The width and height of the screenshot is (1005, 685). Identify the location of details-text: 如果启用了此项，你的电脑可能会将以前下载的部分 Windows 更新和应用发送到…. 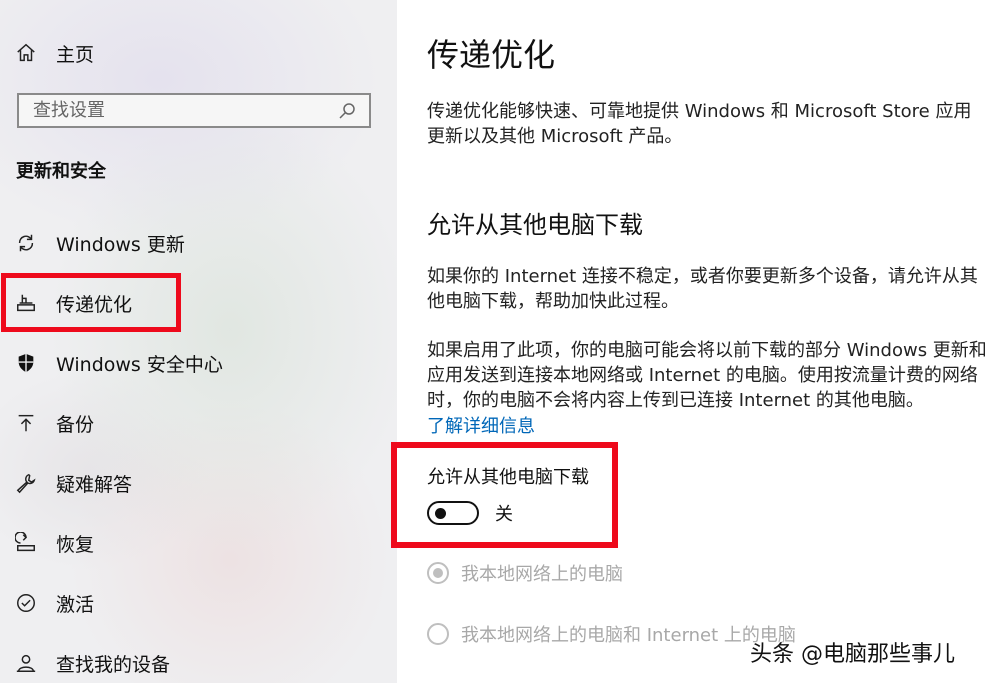
(707, 375).